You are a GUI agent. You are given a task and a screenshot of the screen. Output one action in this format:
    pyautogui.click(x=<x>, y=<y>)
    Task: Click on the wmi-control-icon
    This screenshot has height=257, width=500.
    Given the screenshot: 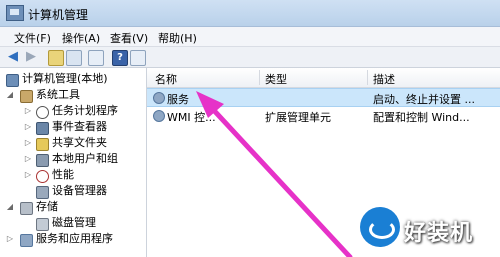 What is the action you would take?
    pyautogui.click(x=159, y=116)
    